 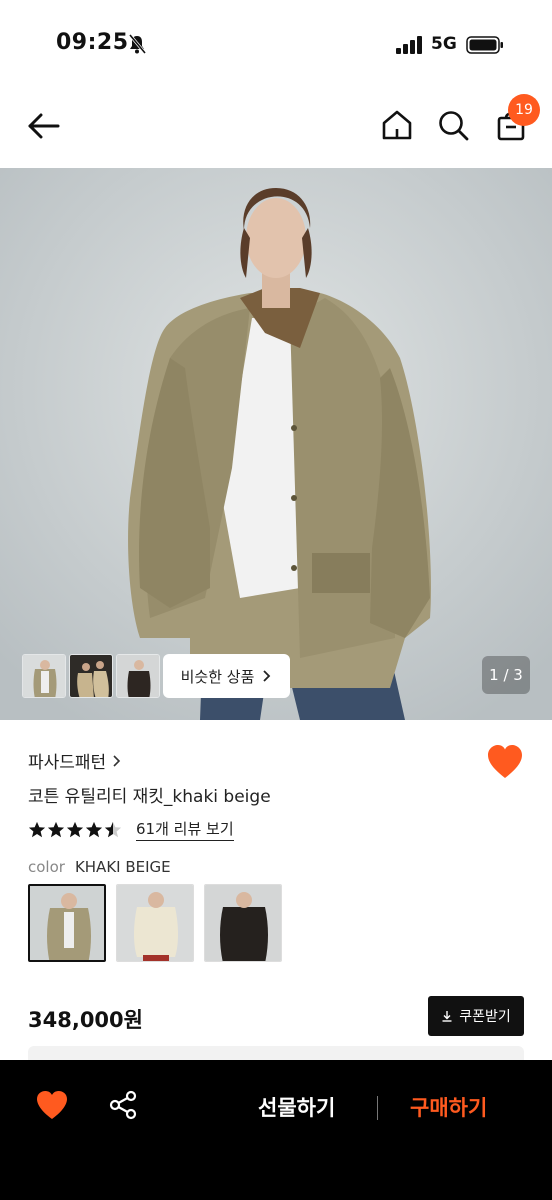 I want to click on color-swatches, so click(x=155, y=923).